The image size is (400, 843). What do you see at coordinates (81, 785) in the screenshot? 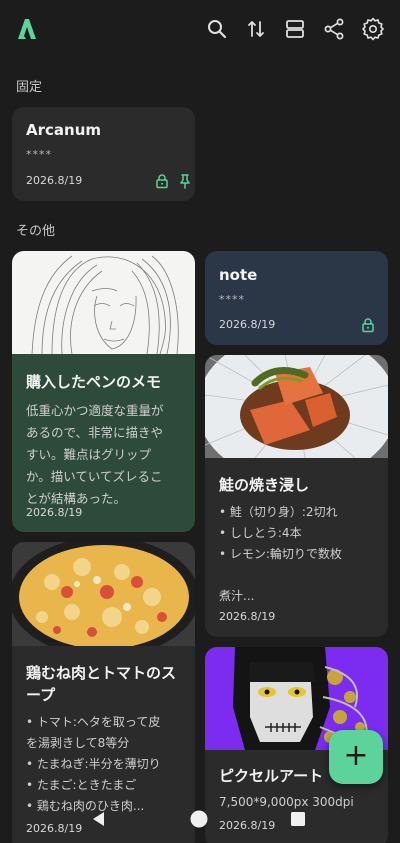
I see `note-body-line: • たまご:ときたまご` at bounding box center [81, 785].